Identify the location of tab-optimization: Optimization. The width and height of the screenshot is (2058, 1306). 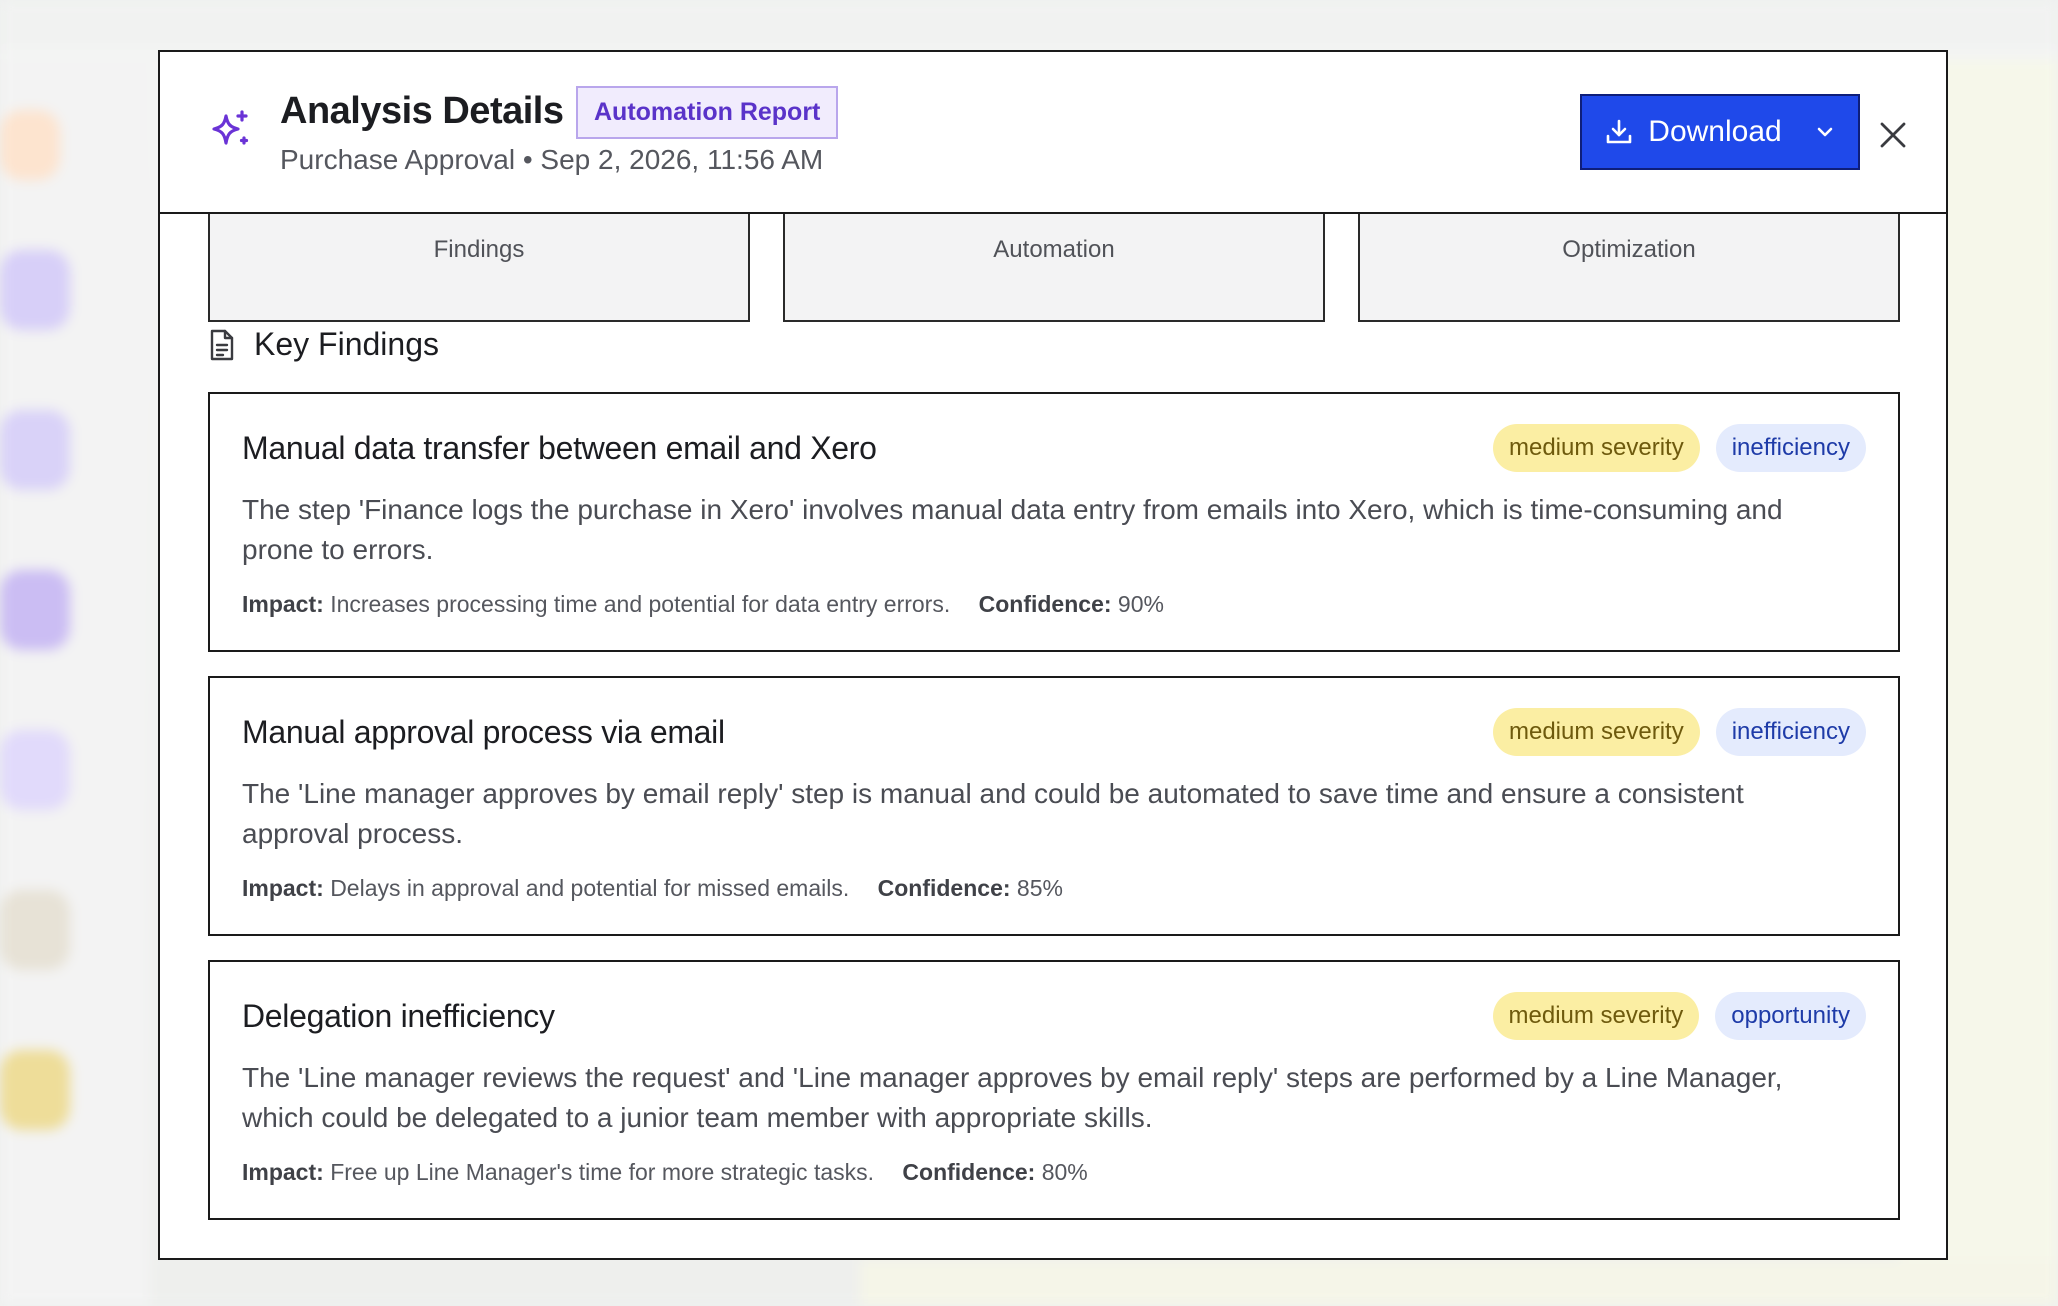
(1629, 267).